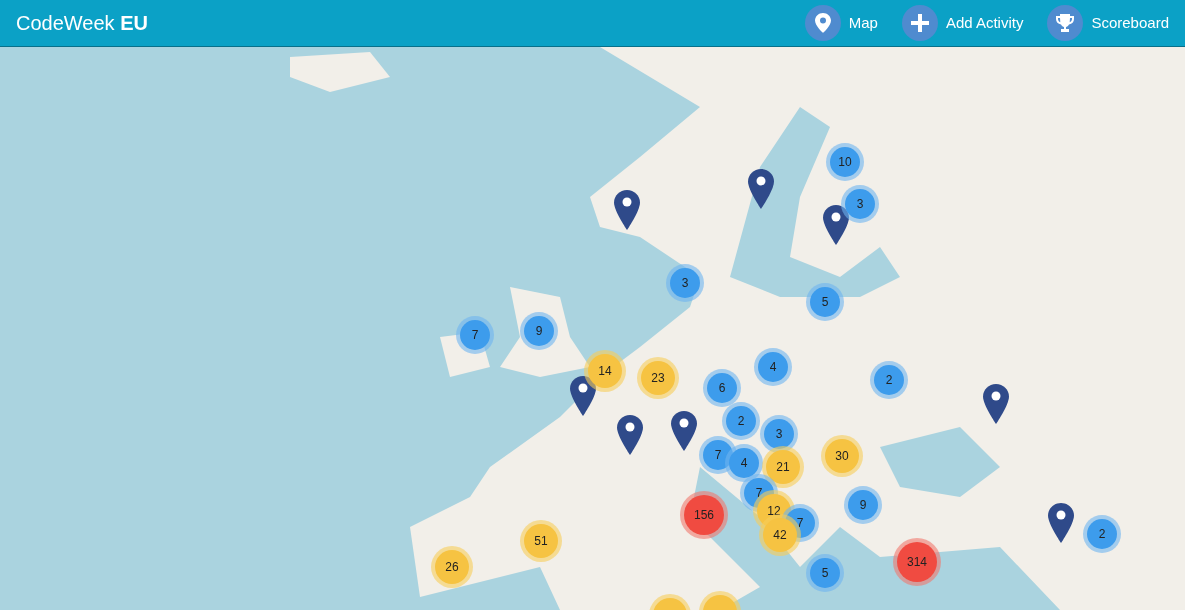 Image resolution: width=1185 pixels, height=610 pixels. Describe the element at coordinates (1065, 23) in the screenshot. I see `trophy-icon` at that location.